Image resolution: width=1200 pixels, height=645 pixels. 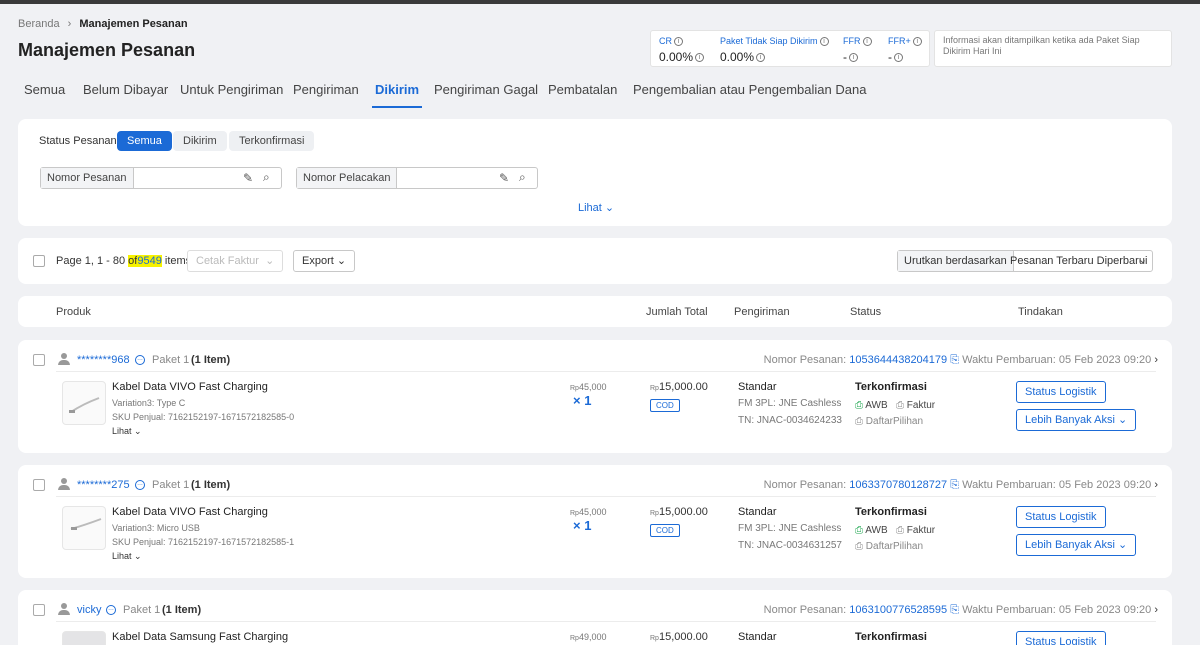 What do you see at coordinates (891, 512) in the screenshot?
I see `order-status: Terkonfirmasi` at bounding box center [891, 512].